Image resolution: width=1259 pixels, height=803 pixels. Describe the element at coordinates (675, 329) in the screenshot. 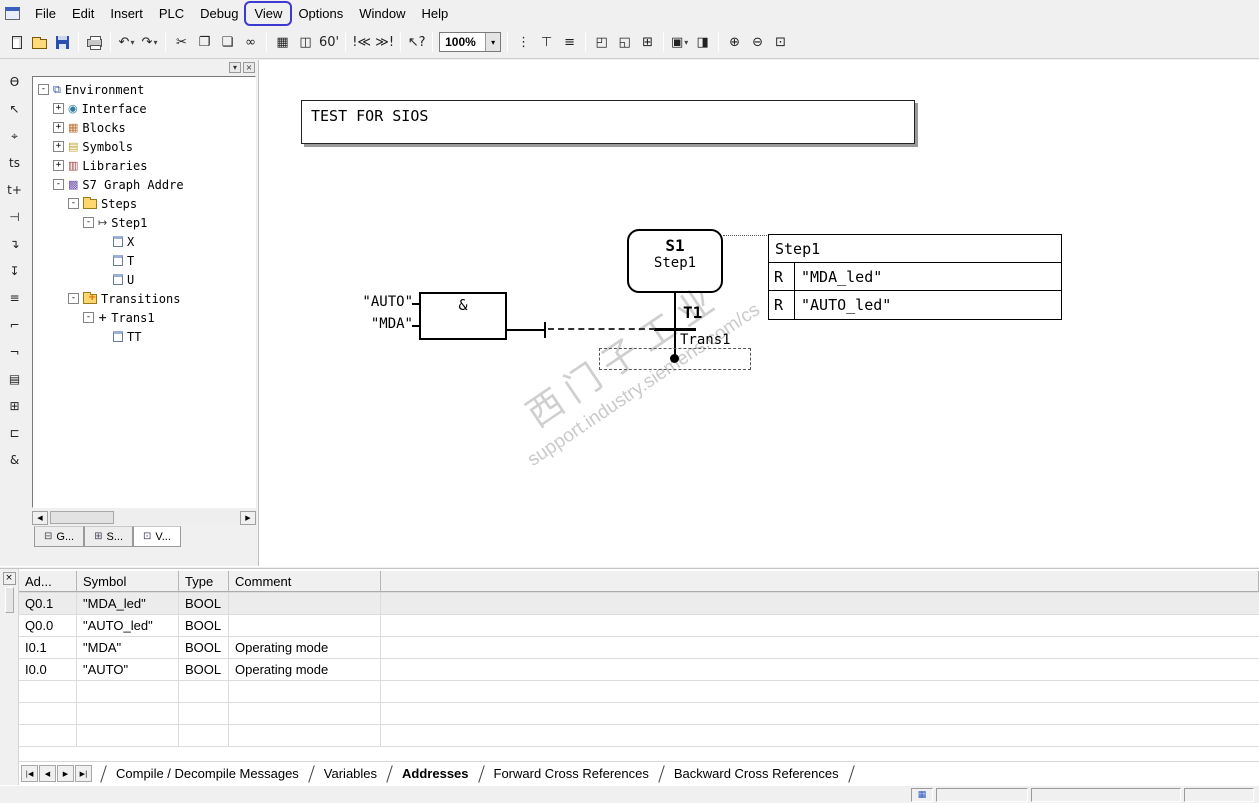

I see `transition-crossbar` at that location.